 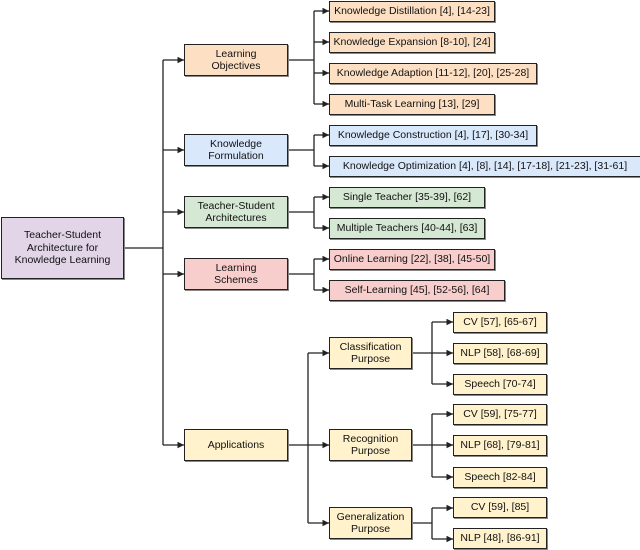 I want to click on leaf-multiple-teachers: Multiple Teachers [40-44], [63], so click(x=407, y=228).